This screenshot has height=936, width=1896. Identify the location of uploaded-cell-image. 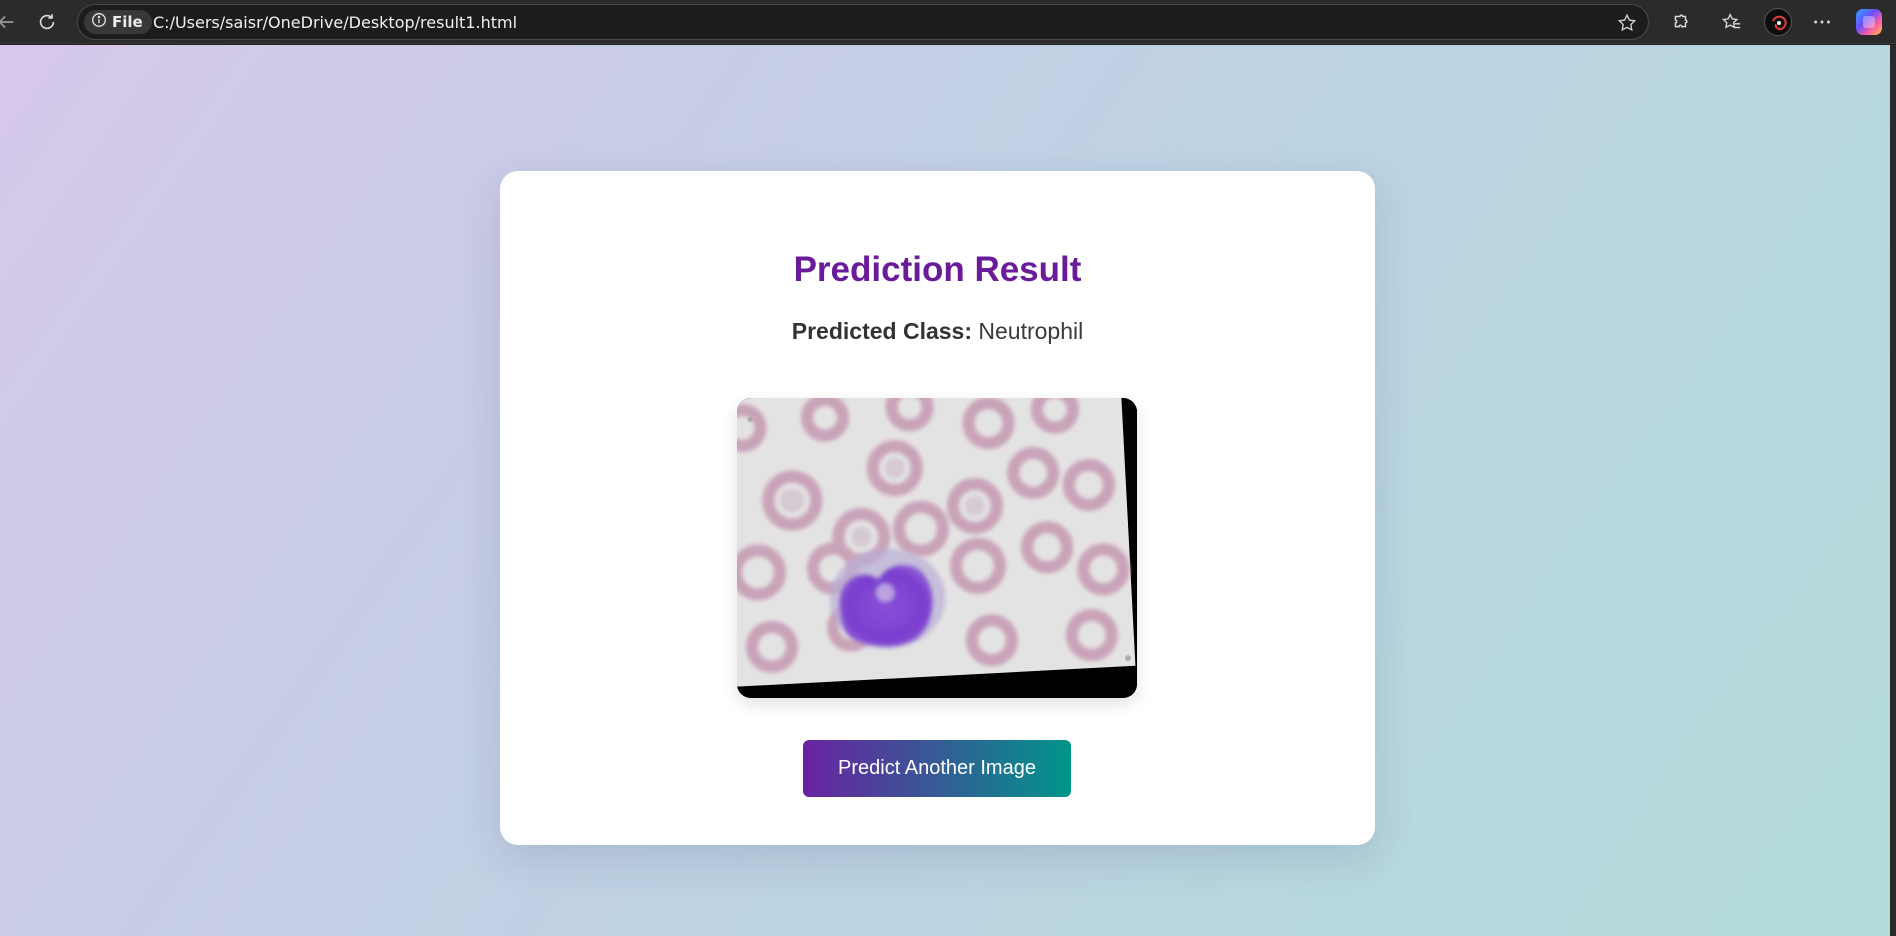
(937, 548).